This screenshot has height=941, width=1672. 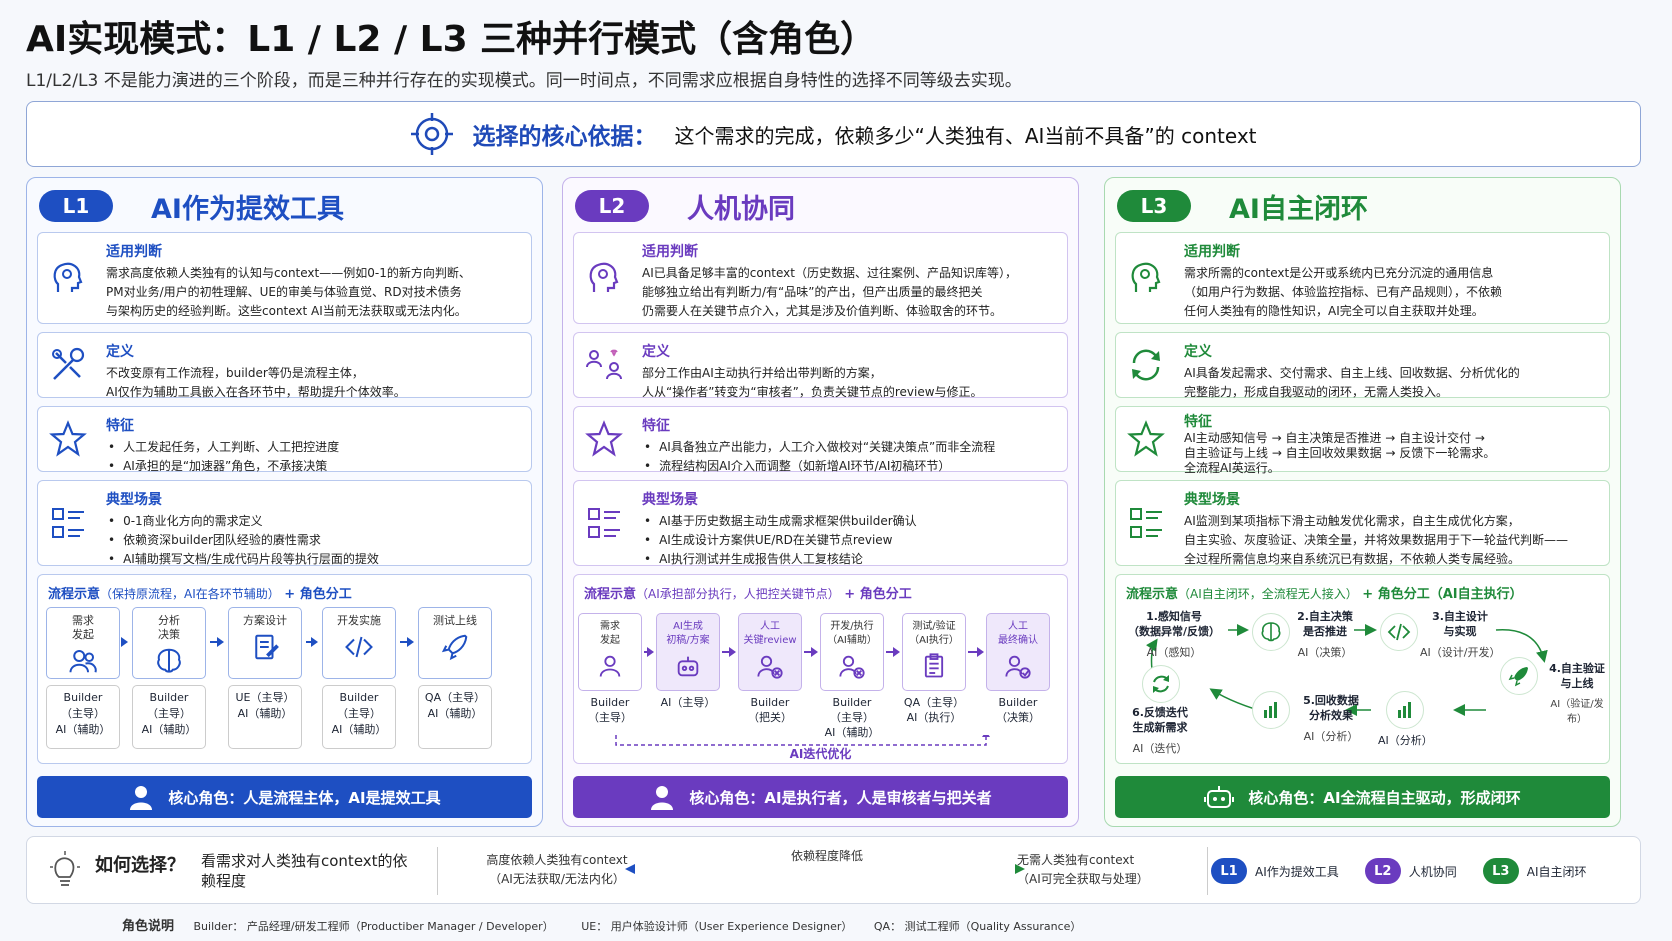 What do you see at coordinates (738, 594) in the screenshot?
I see `l2-flow-sub: （AI承担部分执行，人把控关键节点）` at bounding box center [738, 594].